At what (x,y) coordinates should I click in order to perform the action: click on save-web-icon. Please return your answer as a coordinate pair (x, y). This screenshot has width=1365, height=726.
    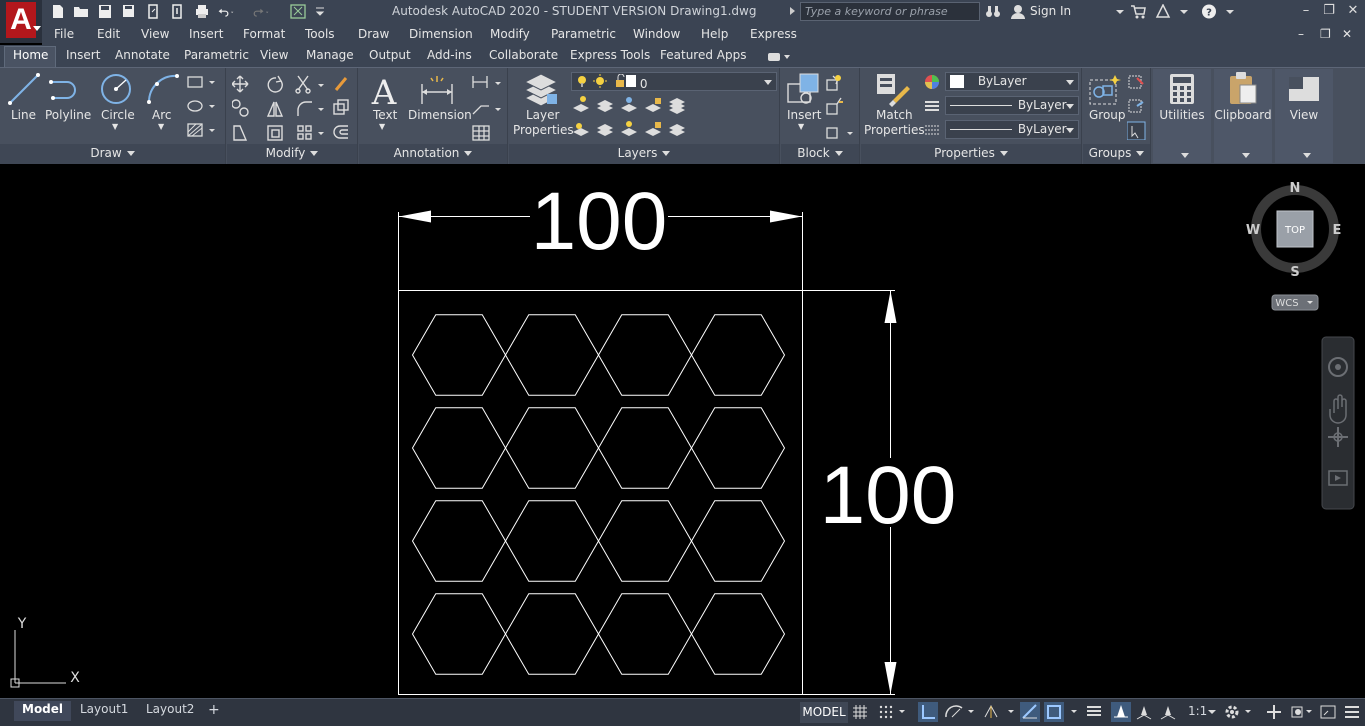
    Looking at the image, I should click on (178, 11).